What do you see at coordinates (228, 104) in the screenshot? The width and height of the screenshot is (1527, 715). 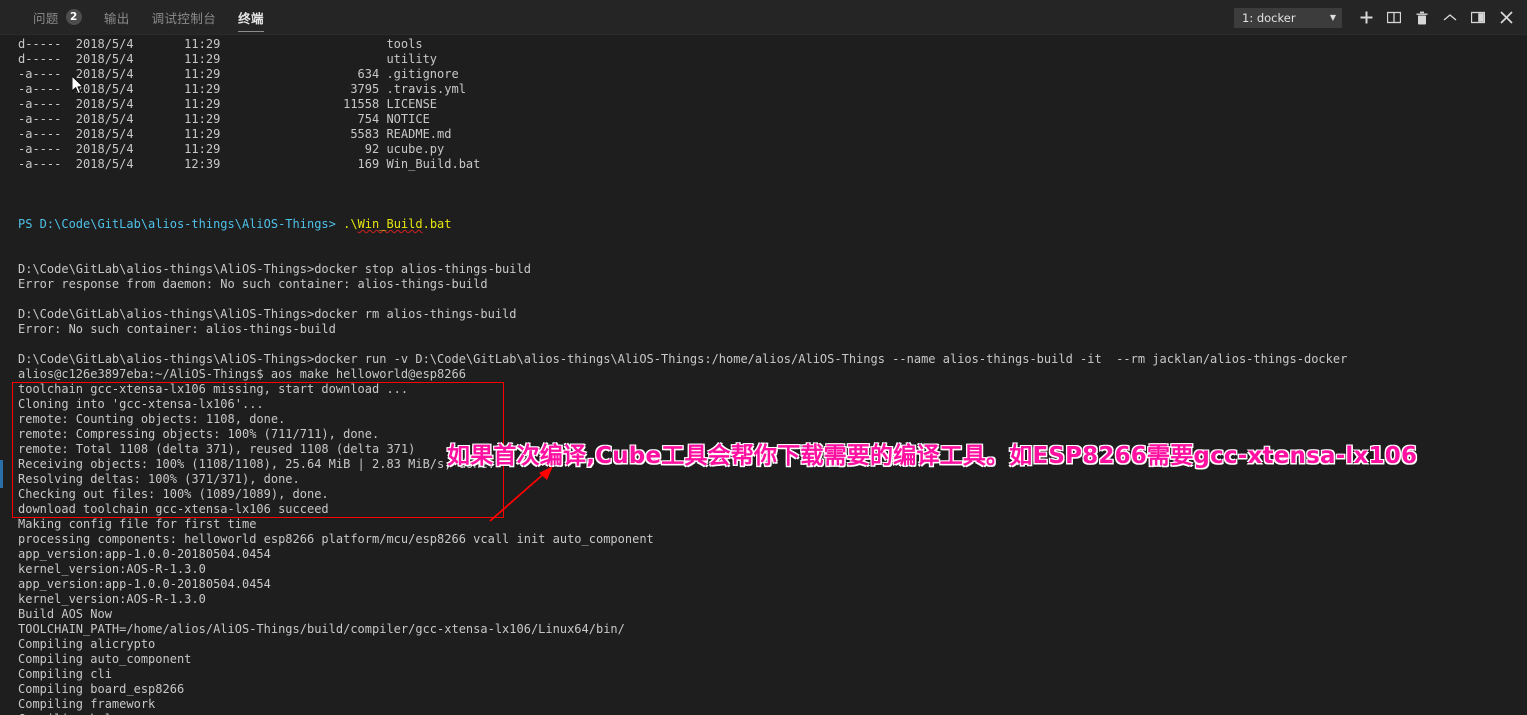 I see `file-listing-row: -a---- 2018/5/4 11:29 11558 LICENSE` at bounding box center [228, 104].